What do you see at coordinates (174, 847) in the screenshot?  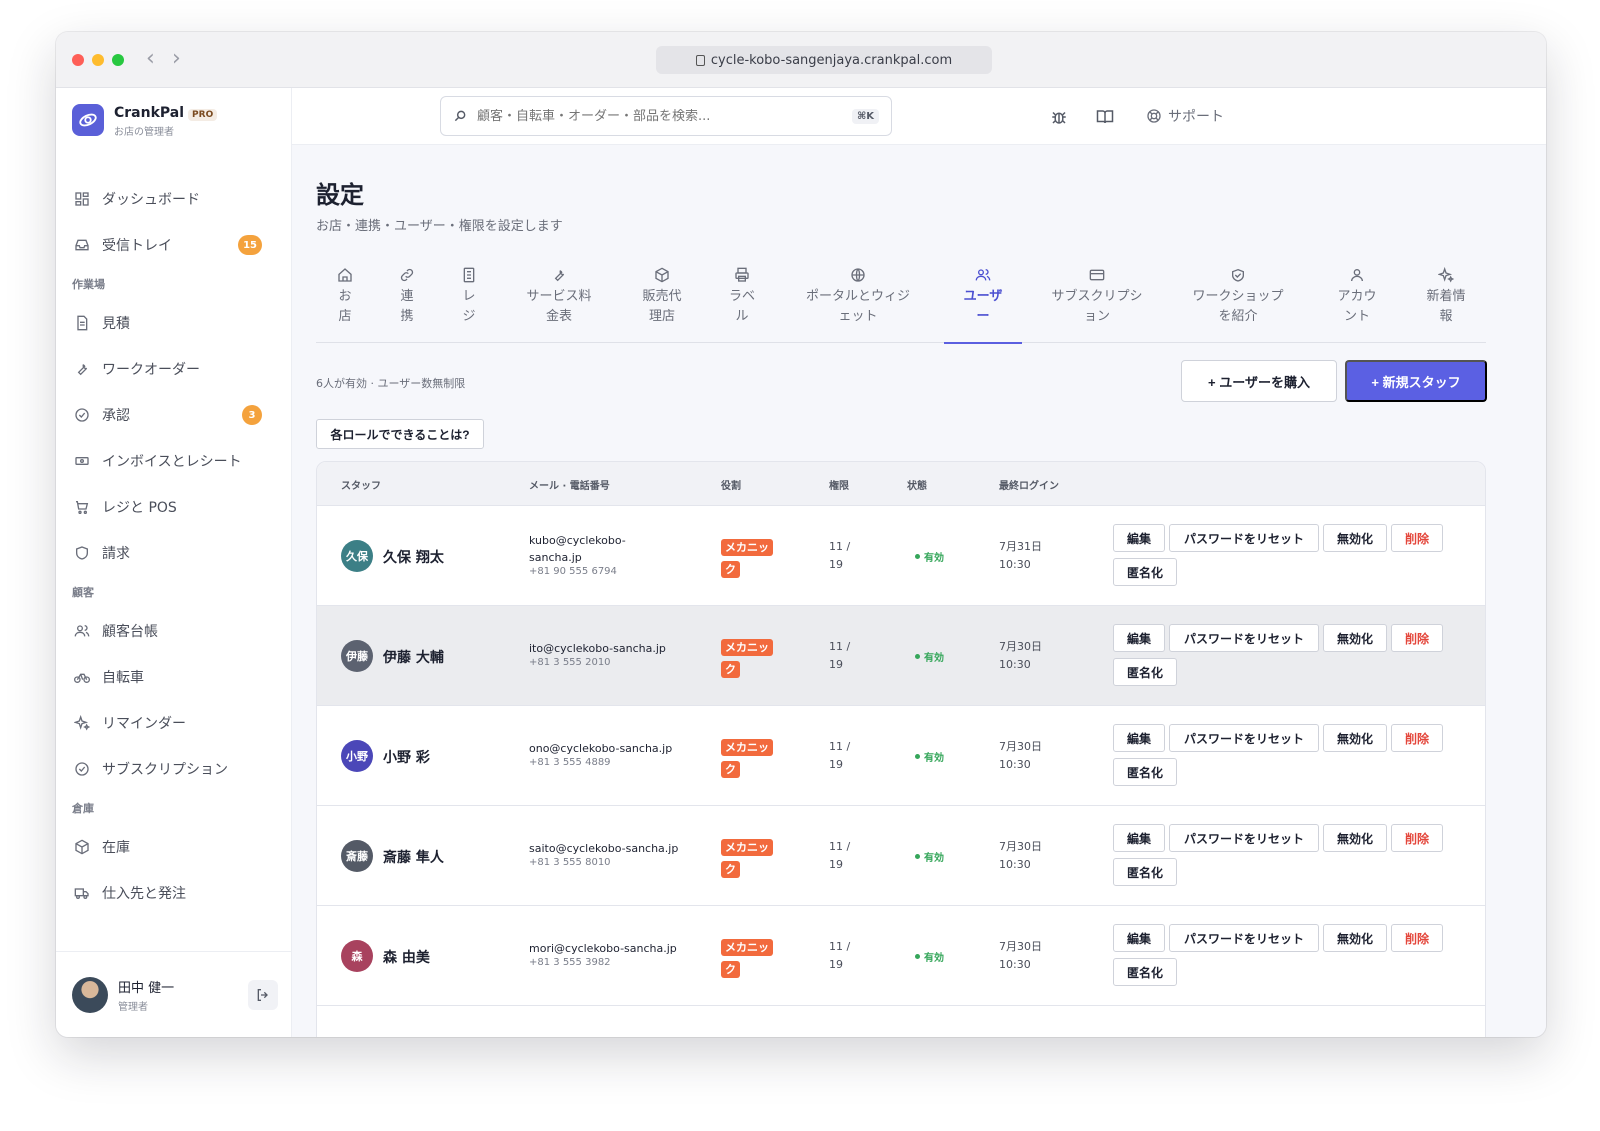 I see `sidebar-item-inventory: 在庫` at bounding box center [174, 847].